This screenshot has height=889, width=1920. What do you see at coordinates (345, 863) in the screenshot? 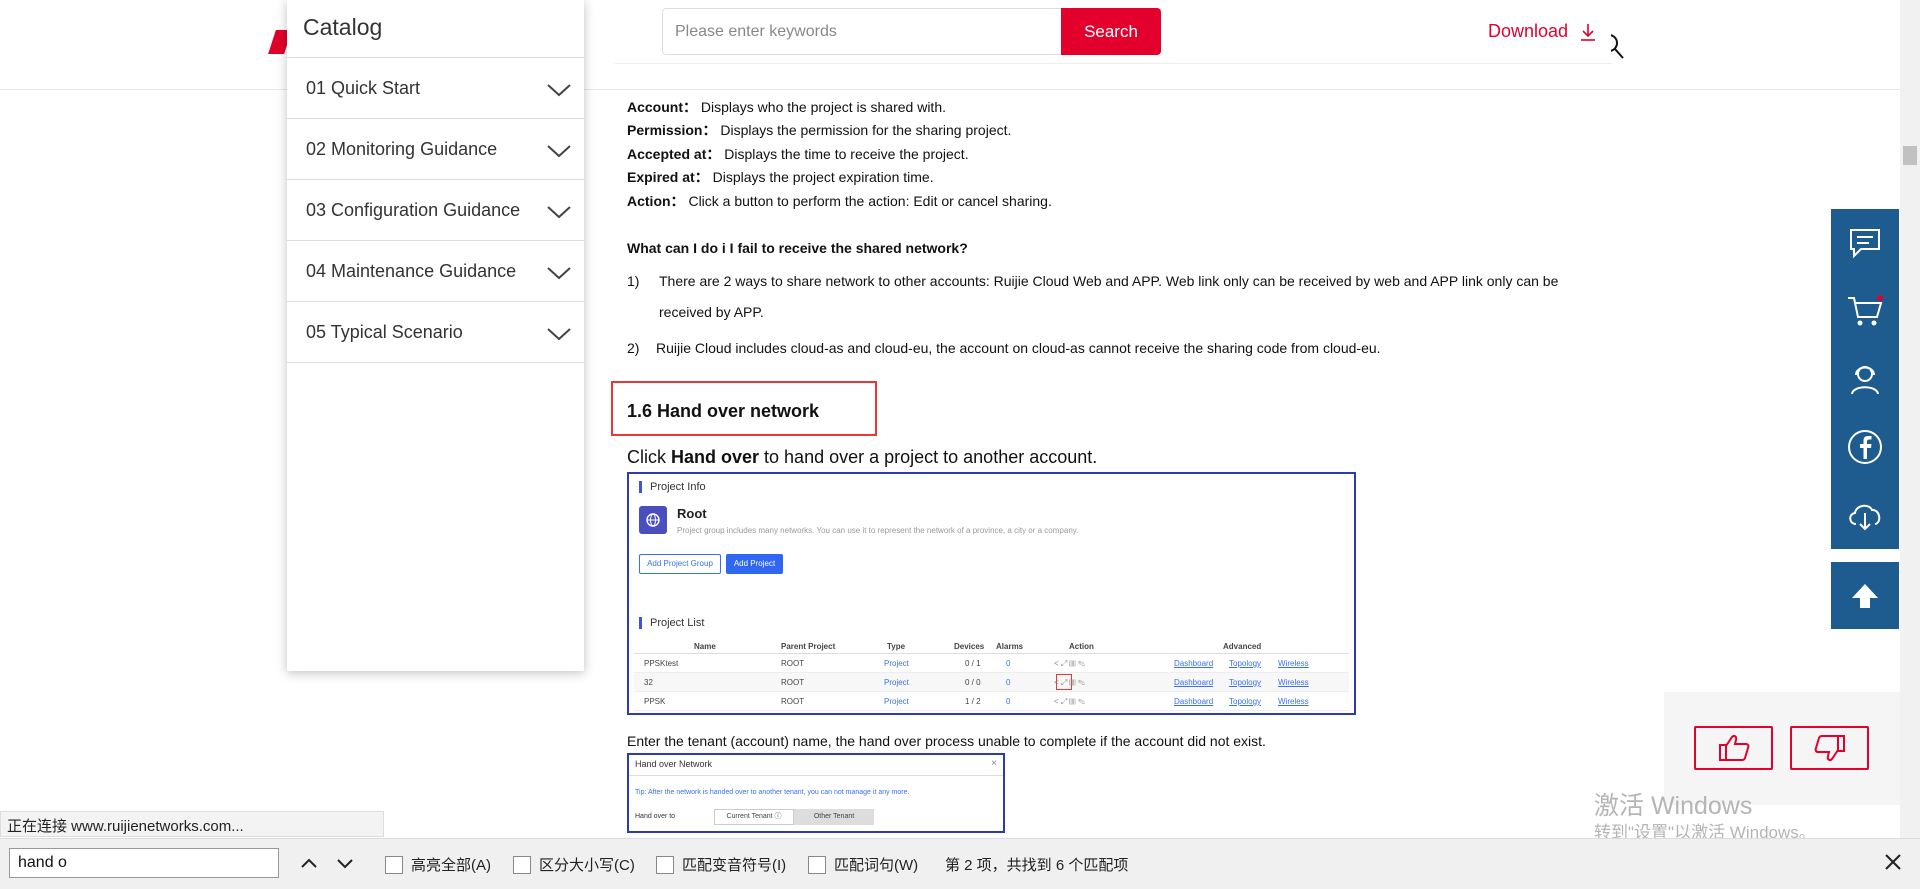
I see `find-next-icon` at bounding box center [345, 863].